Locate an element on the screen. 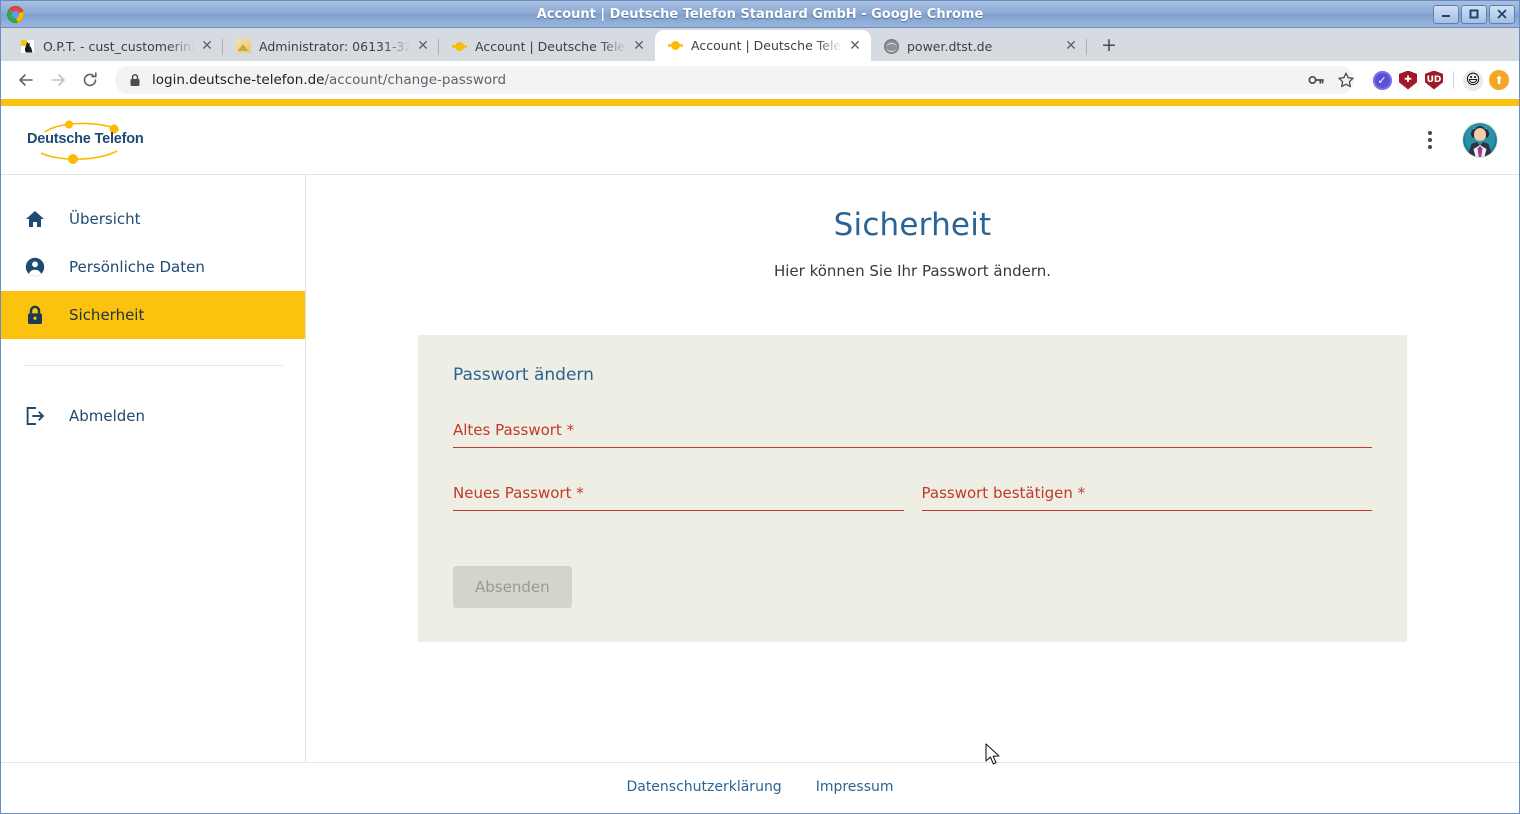  page-subtitle: Hier können Sie Ihr Passwort ändern. is located at coordinates (912, 271).